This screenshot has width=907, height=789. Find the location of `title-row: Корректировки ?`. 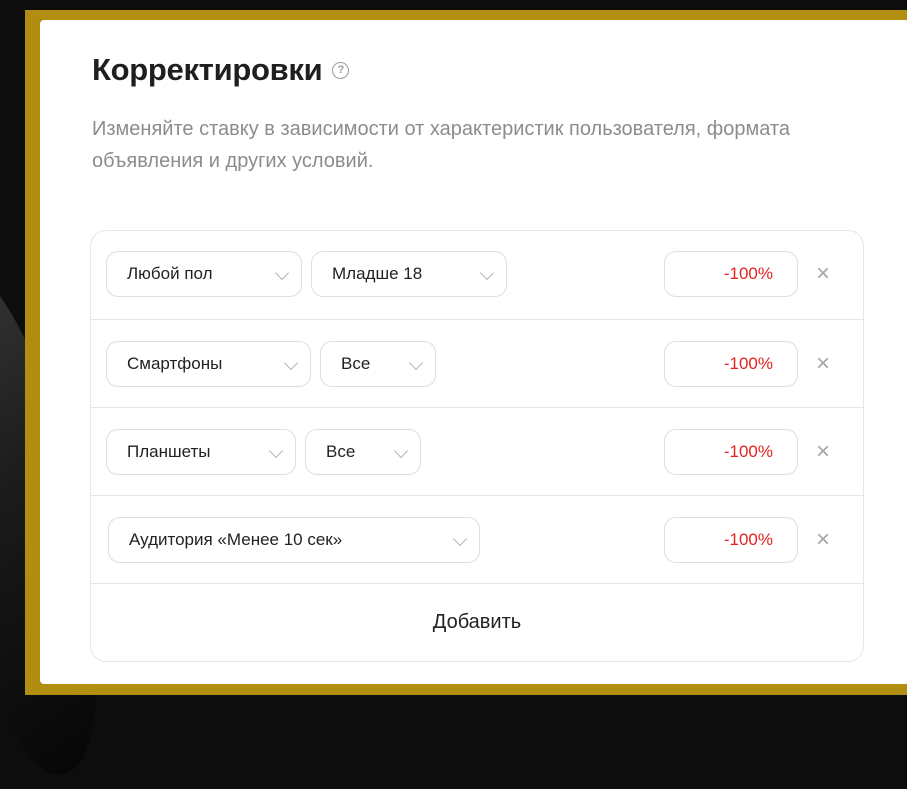

title-row: Корректировки ? is located at coordinates (221, 70).